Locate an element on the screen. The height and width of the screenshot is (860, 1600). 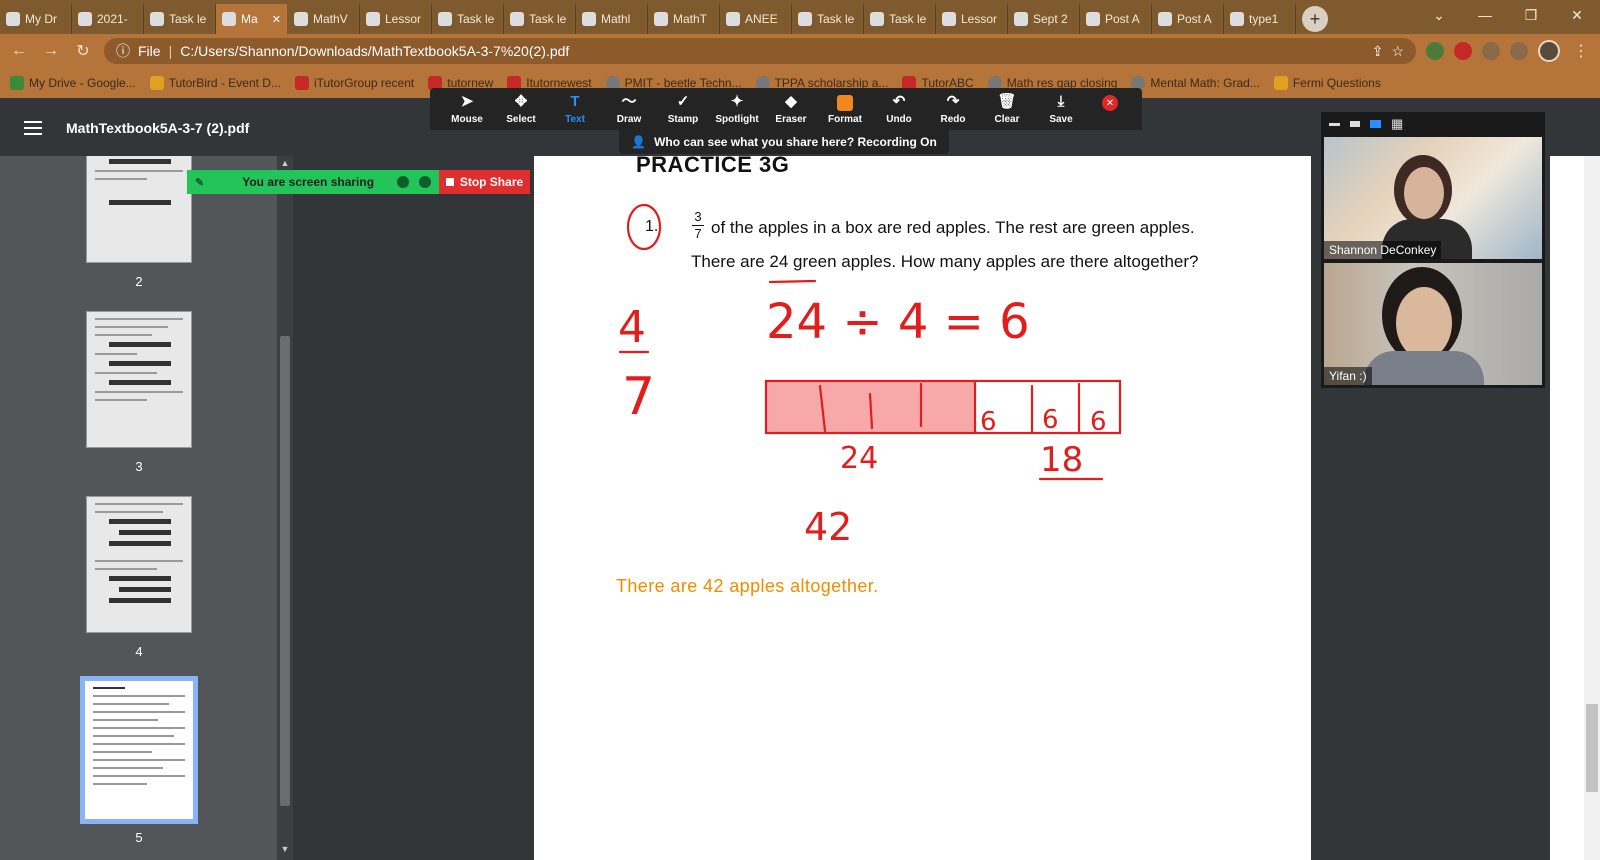
page-thumbnail-selected is located at coordinates (139, 750).